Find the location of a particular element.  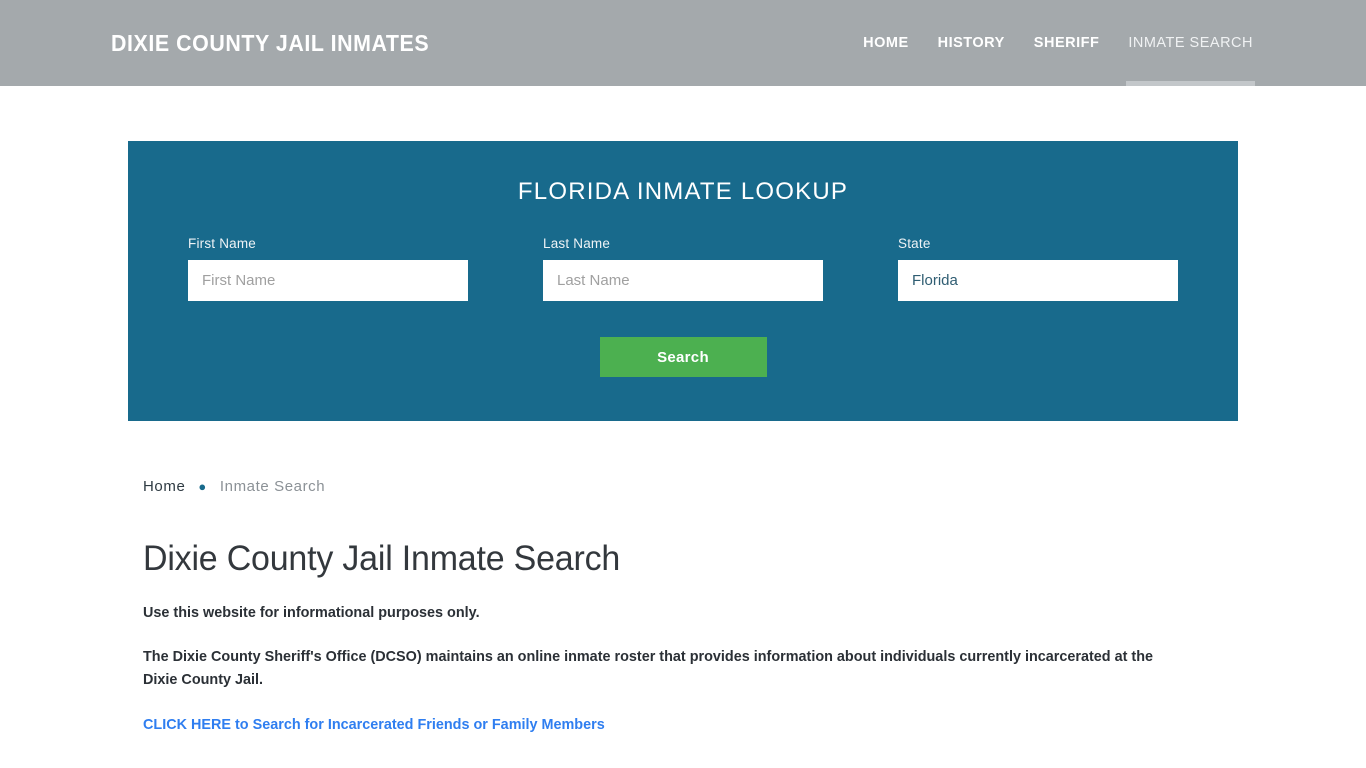

nav-item-inmate-search: INMATE SEARCH is located at coordinates (1190, 43).